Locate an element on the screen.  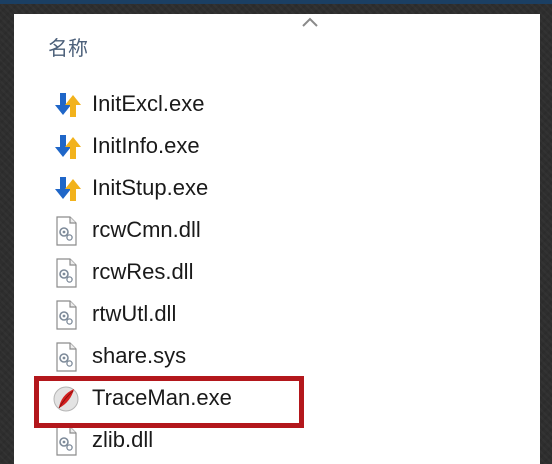
file-row-share: share.sys is located at coordinates (277, 357).